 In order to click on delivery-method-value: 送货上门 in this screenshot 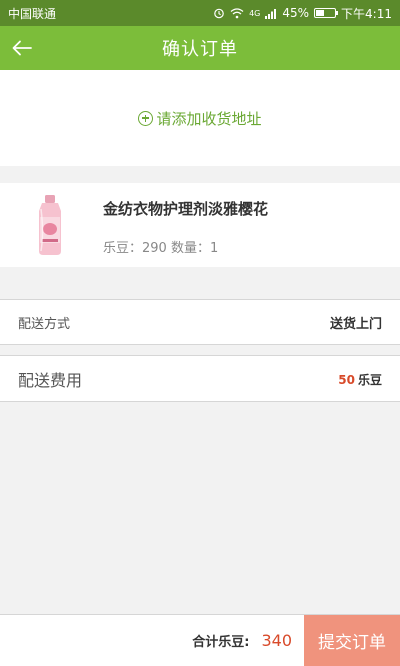, I will do `click(355, 324)`.